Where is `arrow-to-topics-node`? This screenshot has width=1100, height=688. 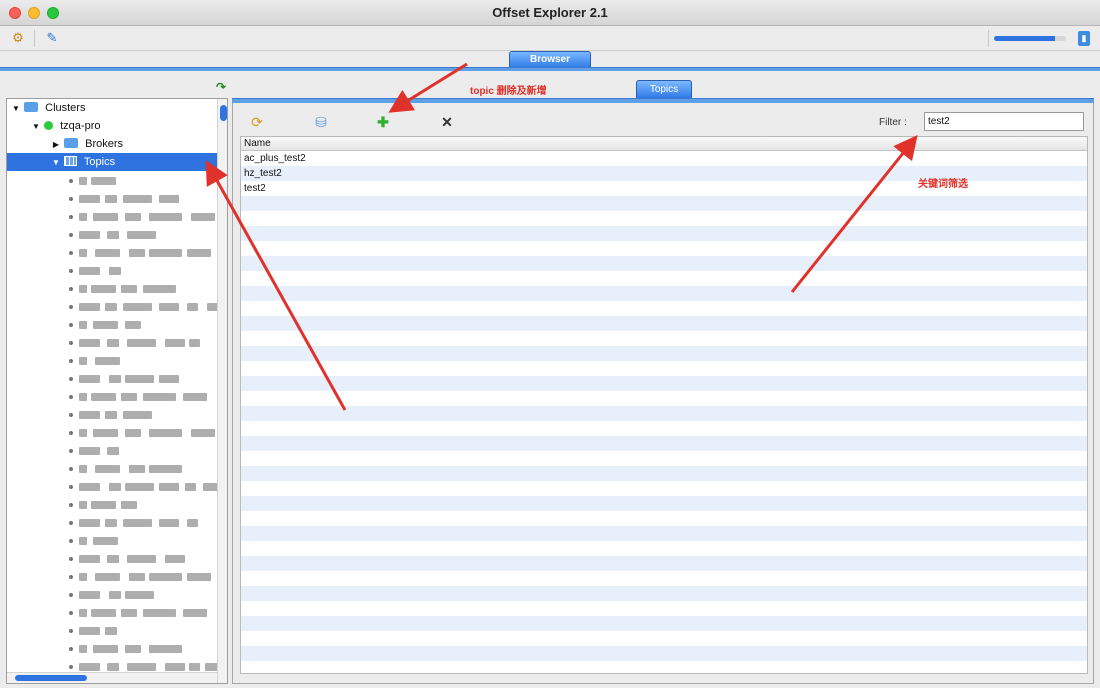 arrow-to-topics-node is located at coordinates (276, 285).